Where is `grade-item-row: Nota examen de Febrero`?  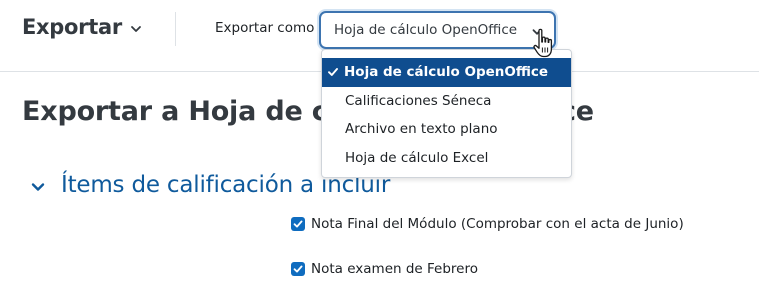 grade-item-row: Nota examen de Febrero is located at coordinates (384, 269).